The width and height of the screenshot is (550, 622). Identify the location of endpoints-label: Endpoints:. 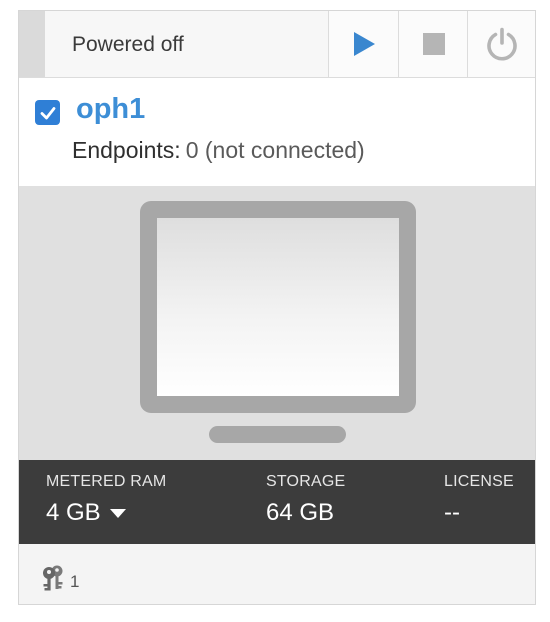
(126, 150).